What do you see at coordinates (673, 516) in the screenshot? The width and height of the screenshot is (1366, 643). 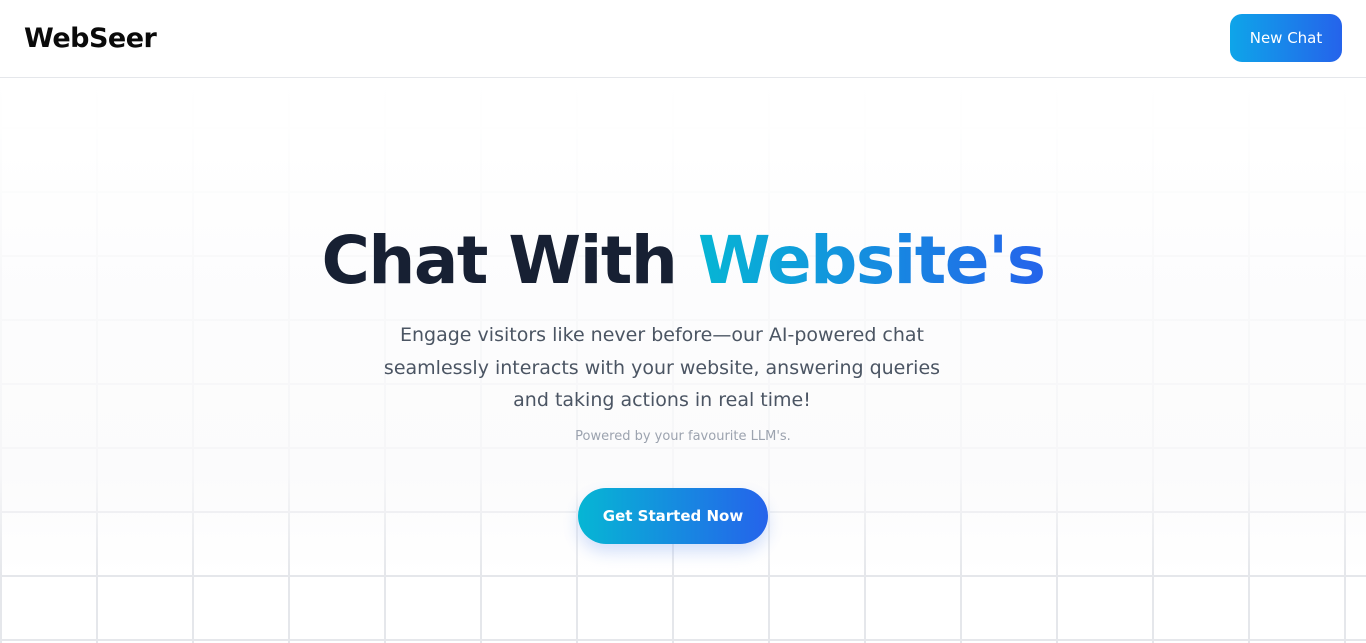 I see `get-started-button: Get Started Now` at bounding box center [673, 516].